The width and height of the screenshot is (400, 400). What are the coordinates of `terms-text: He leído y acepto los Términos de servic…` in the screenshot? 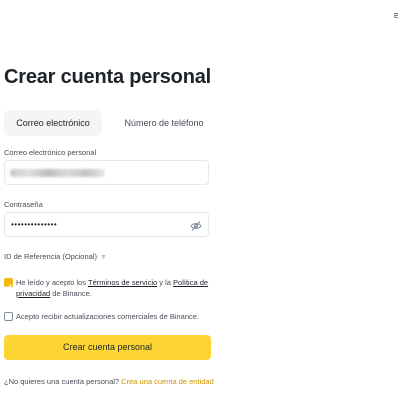 It's located at (116, 288).